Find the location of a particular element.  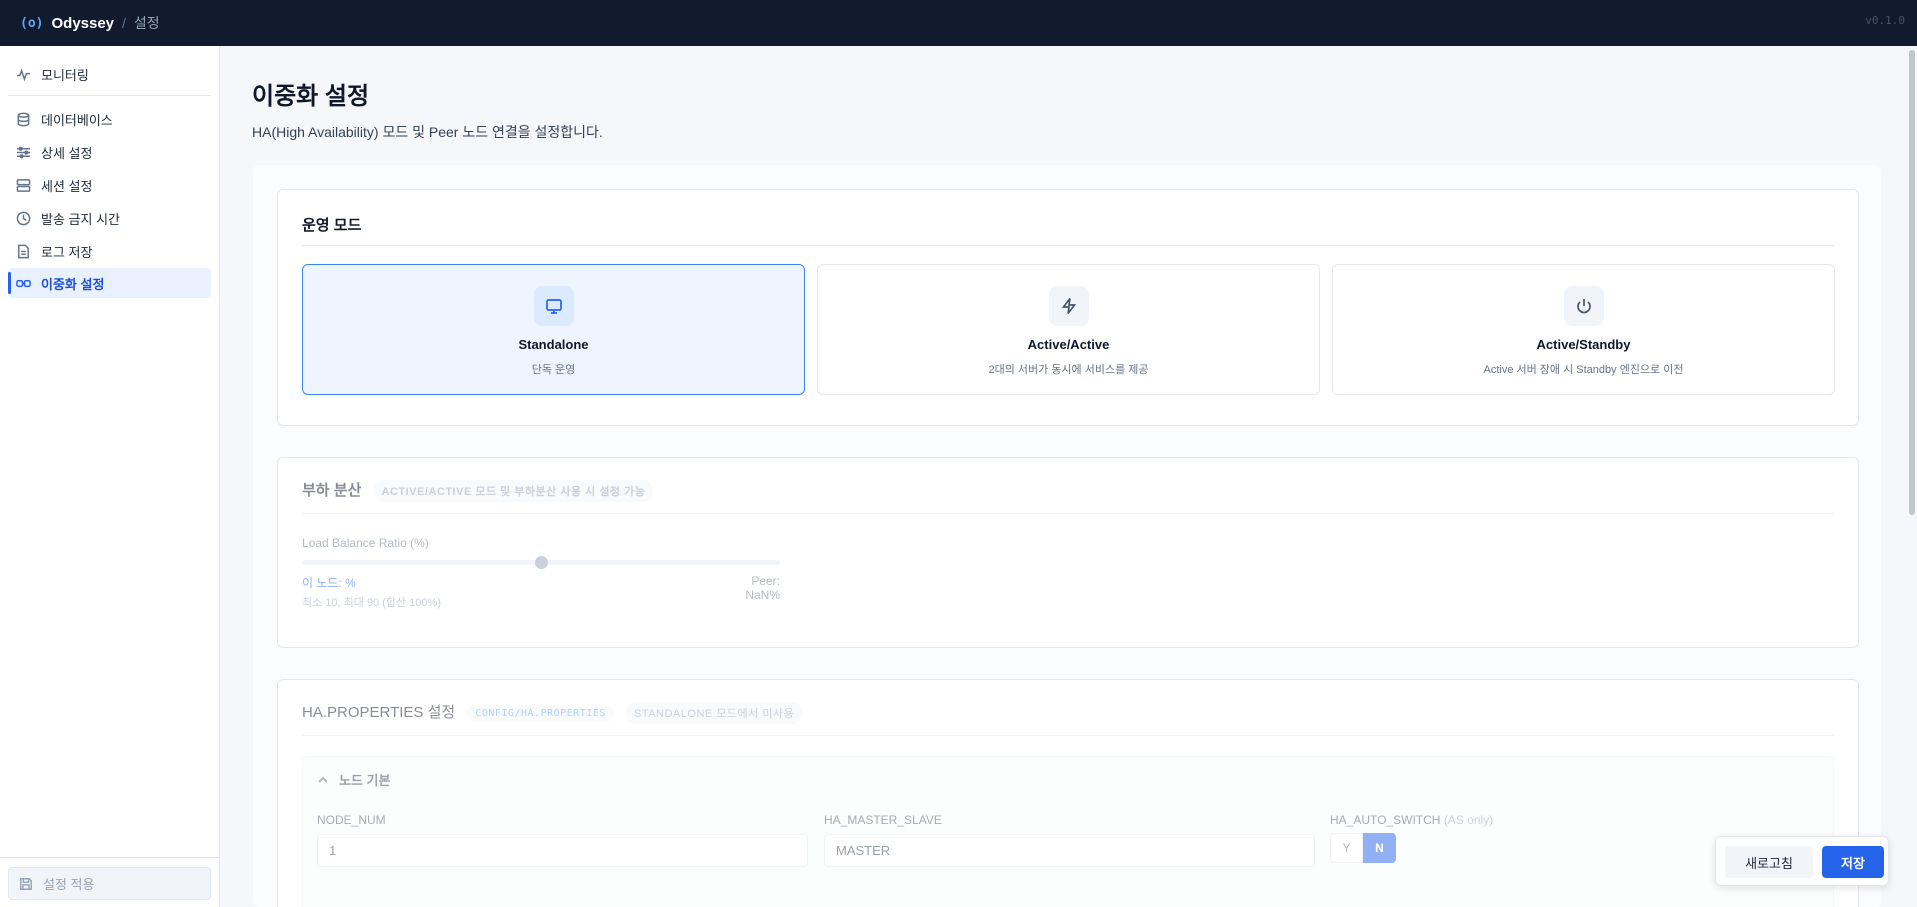

sidebar-item-label: 데이터베이스 is located at coordinates (77, 120).